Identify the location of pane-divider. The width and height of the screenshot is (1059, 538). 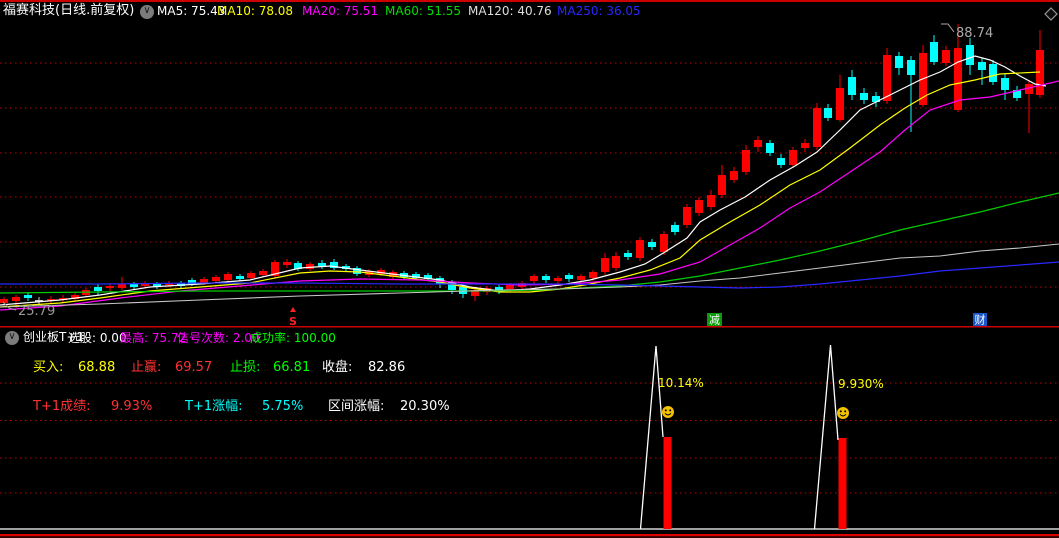
(529, 327).